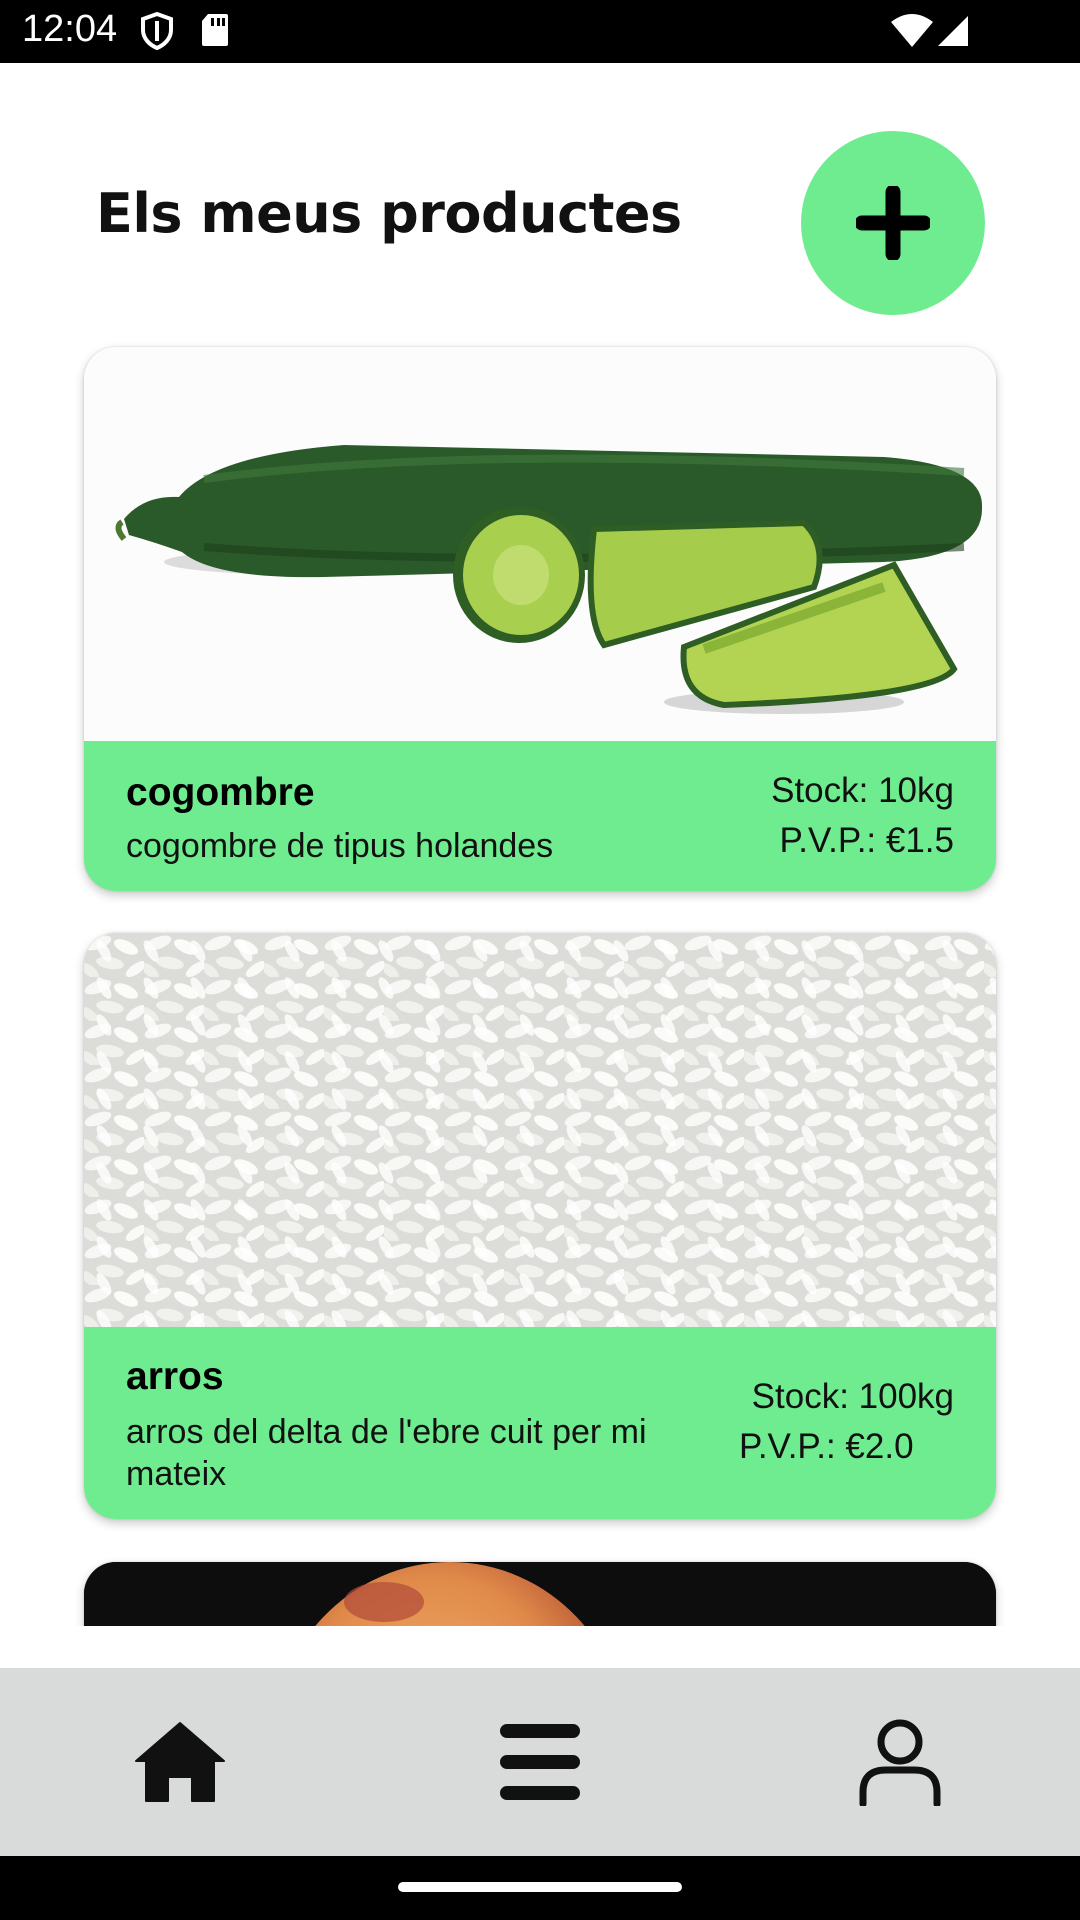  I want to click on nav-profile, so click(900, 1762).